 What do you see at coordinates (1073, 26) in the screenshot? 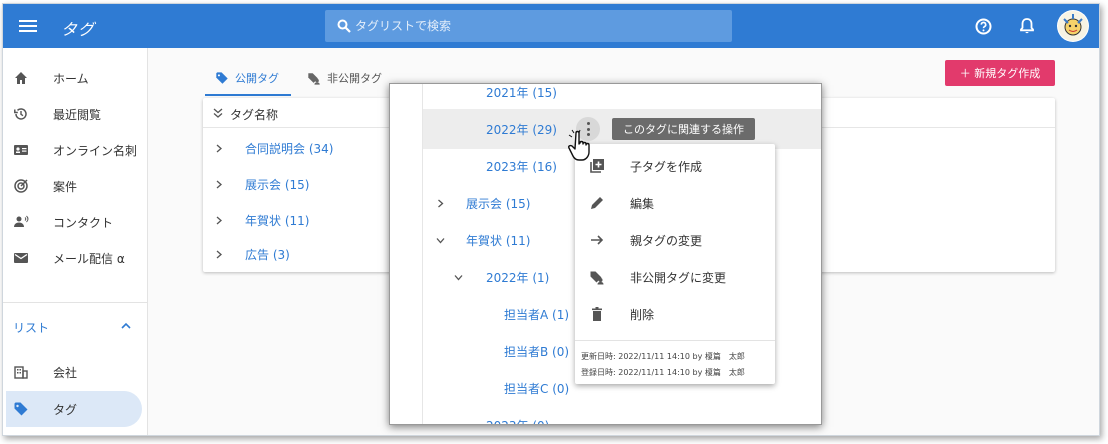
I see `avatar` at bounding box center [1073, 26].